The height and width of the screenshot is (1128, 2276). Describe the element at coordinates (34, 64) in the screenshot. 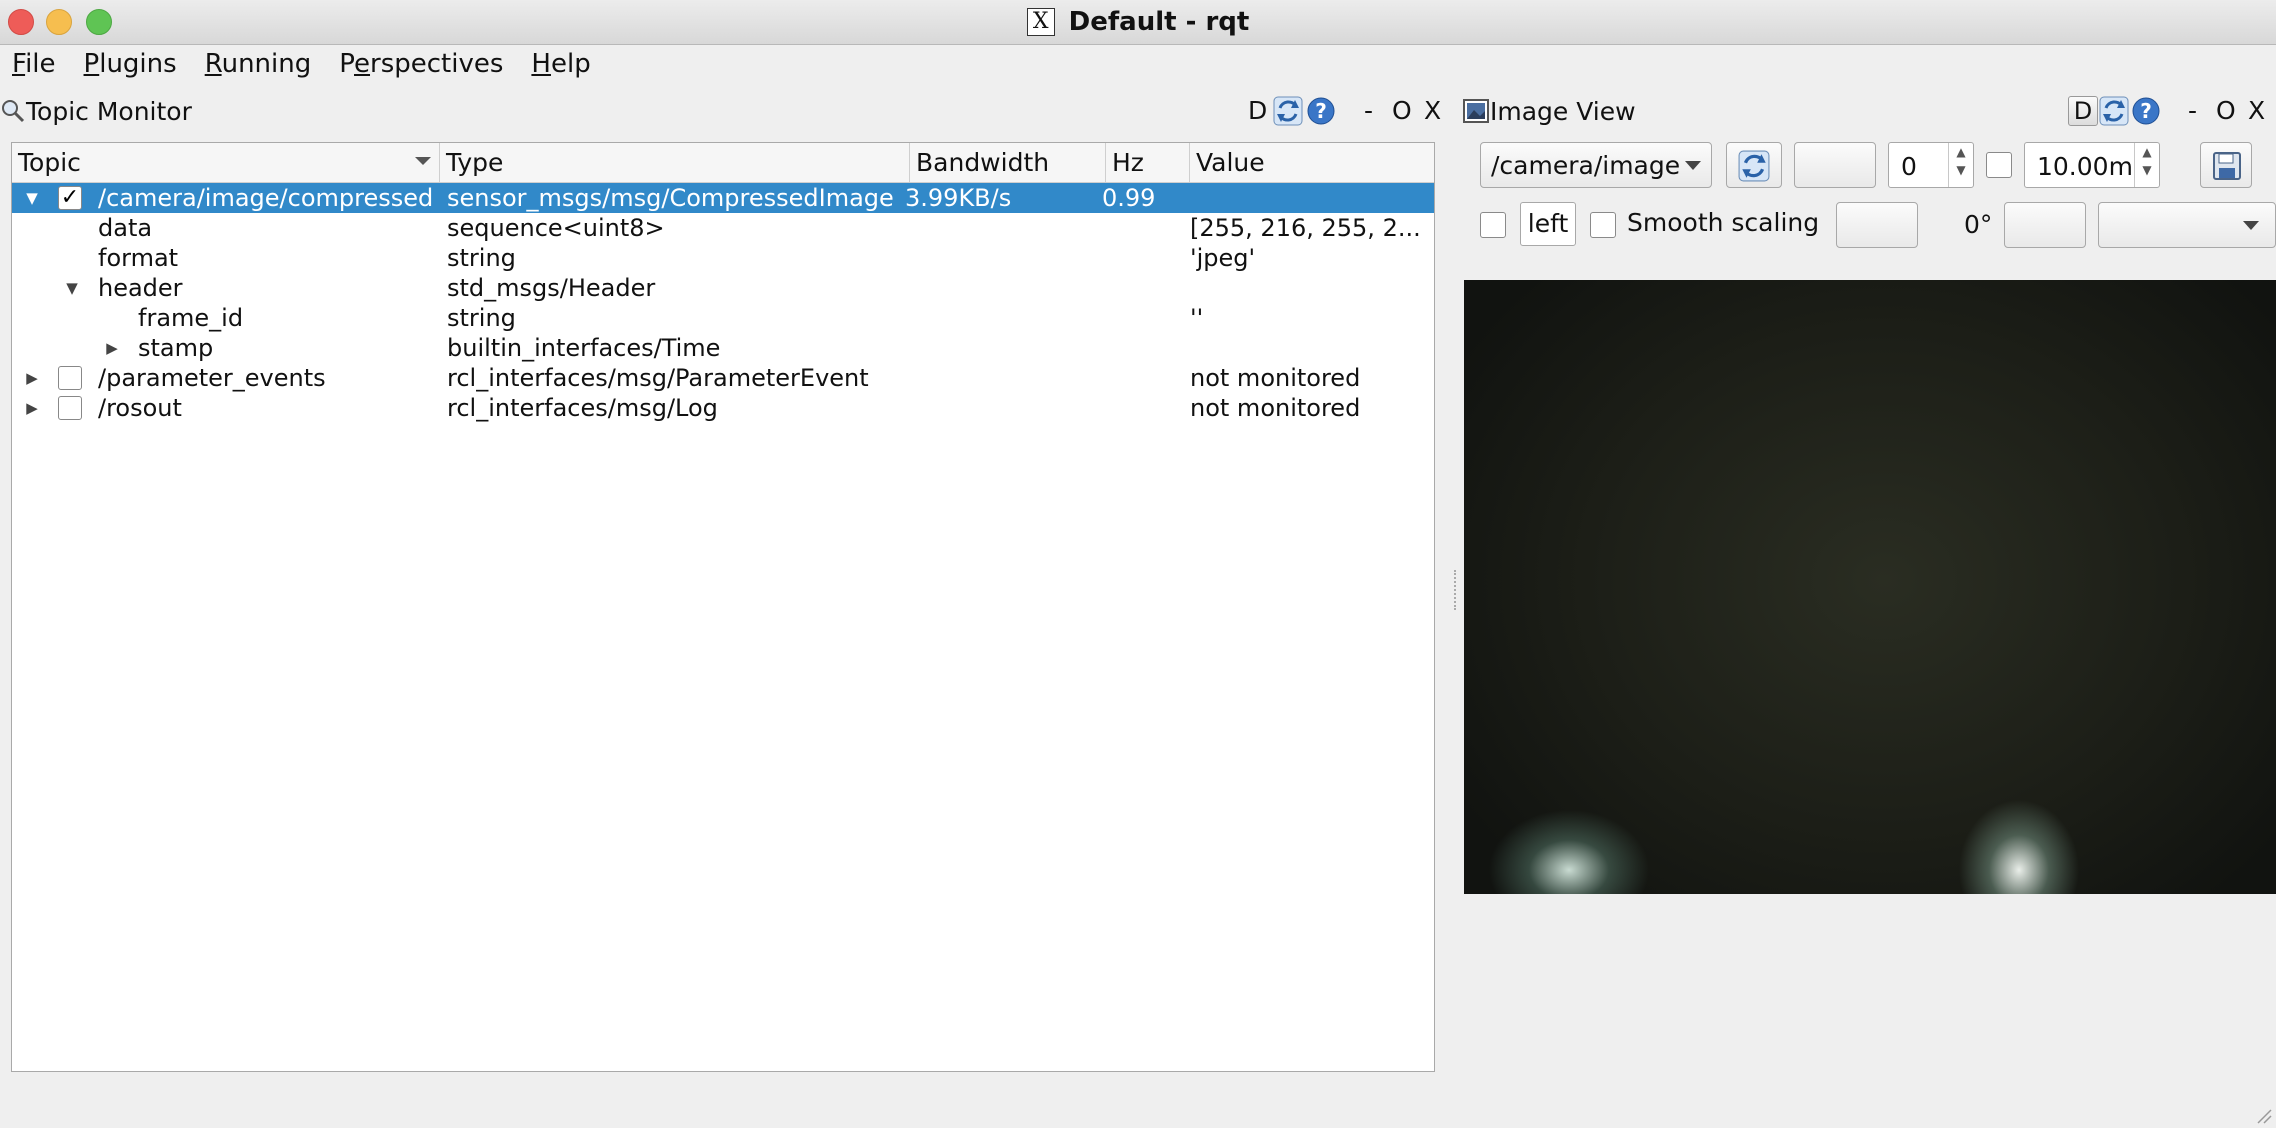

I see `menu-file: File` at that location.